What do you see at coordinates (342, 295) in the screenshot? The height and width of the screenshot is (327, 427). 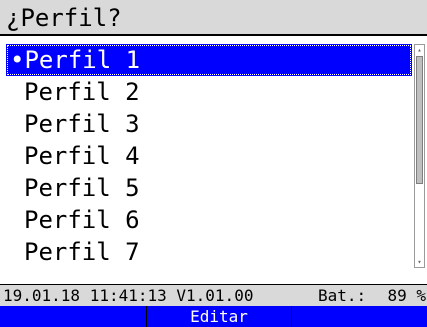 I see `battery-label: Bat.:` at bounding box center [342, 295].